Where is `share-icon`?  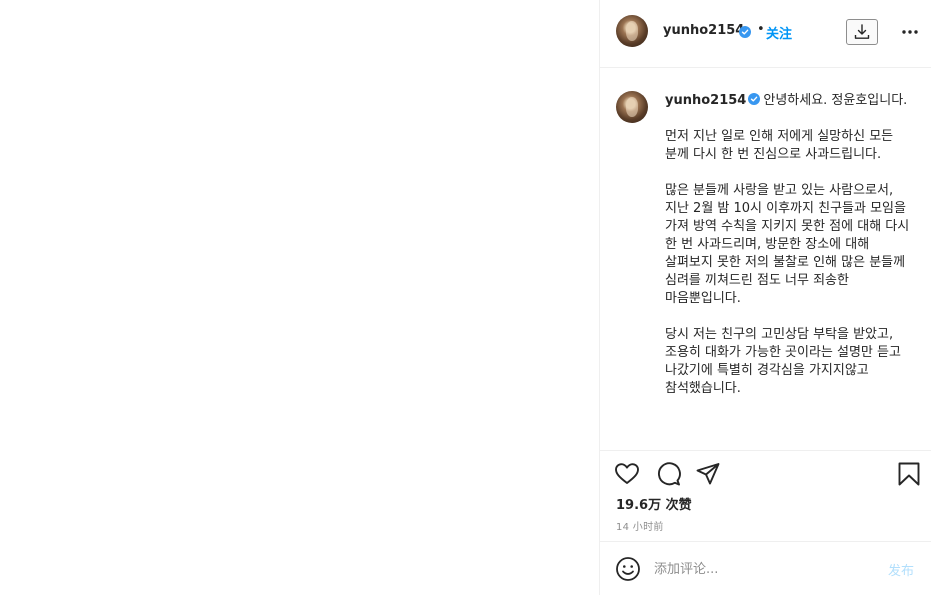 share-icon is located at coordinates (708, 474).